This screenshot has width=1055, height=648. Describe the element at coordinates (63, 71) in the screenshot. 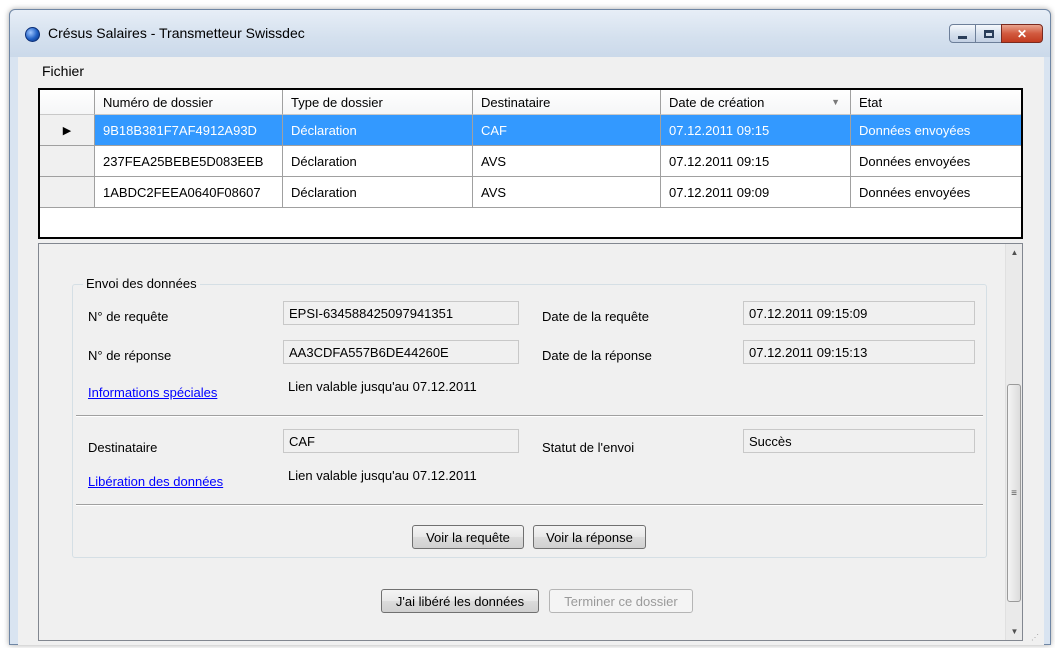

I see `menu-fichier: Fichier` at that location.